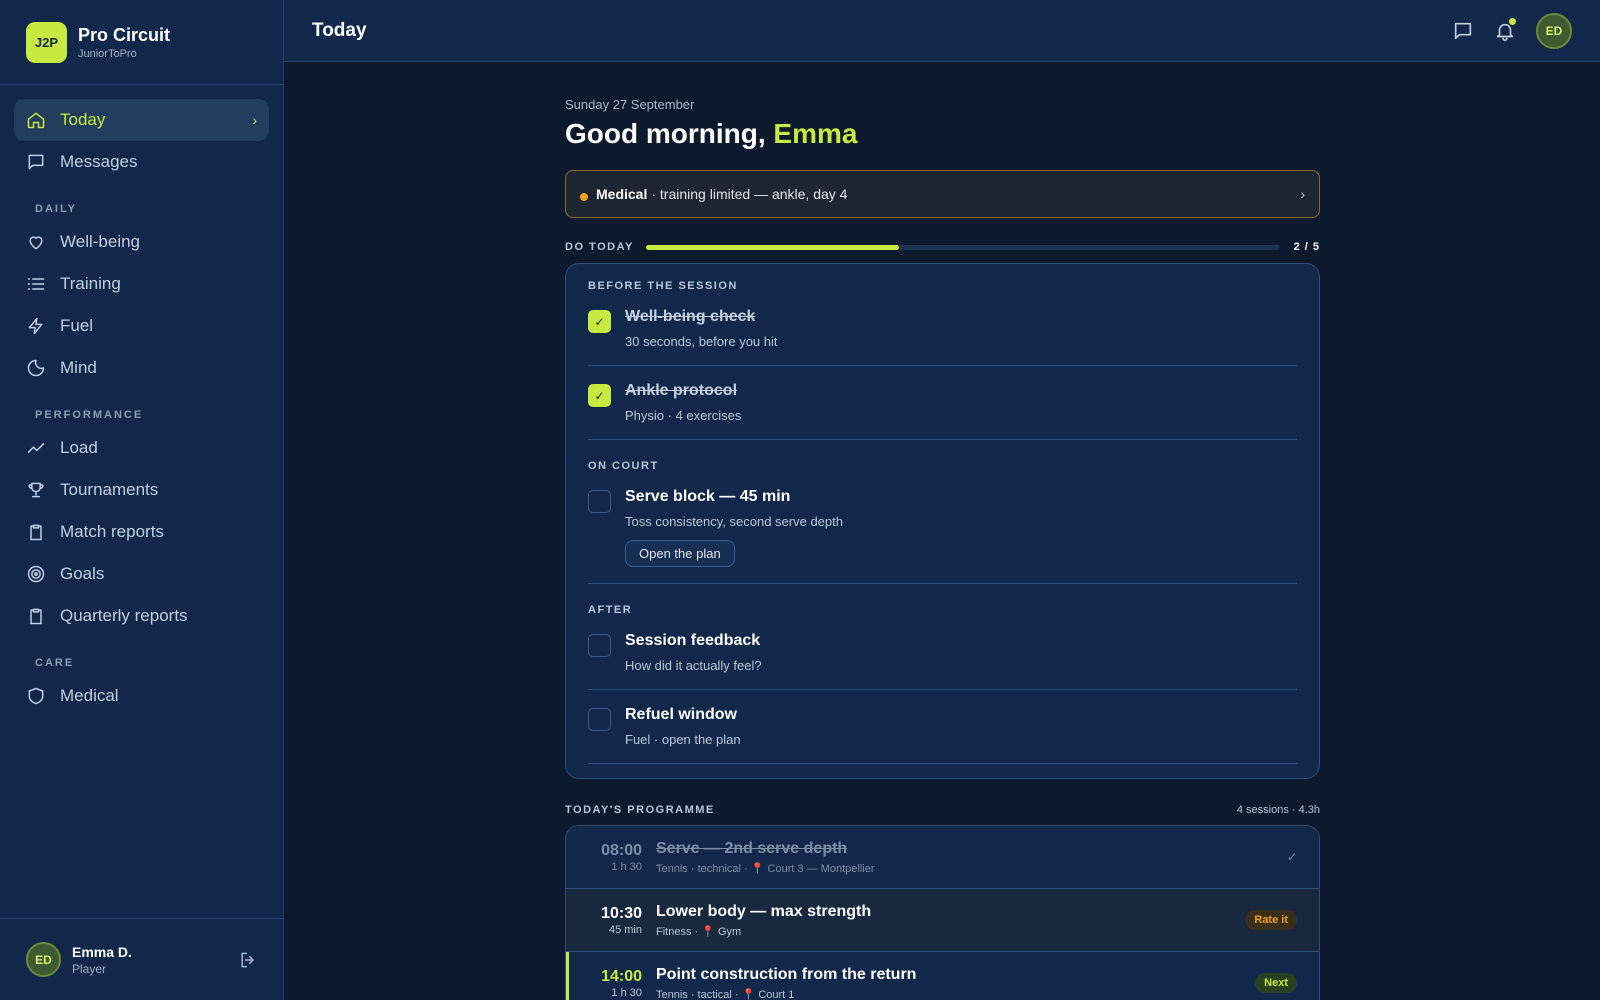 The height and width of the screenshot is (1000, 1600). I want to click on section-label-care: CARE, so click(55, 663).